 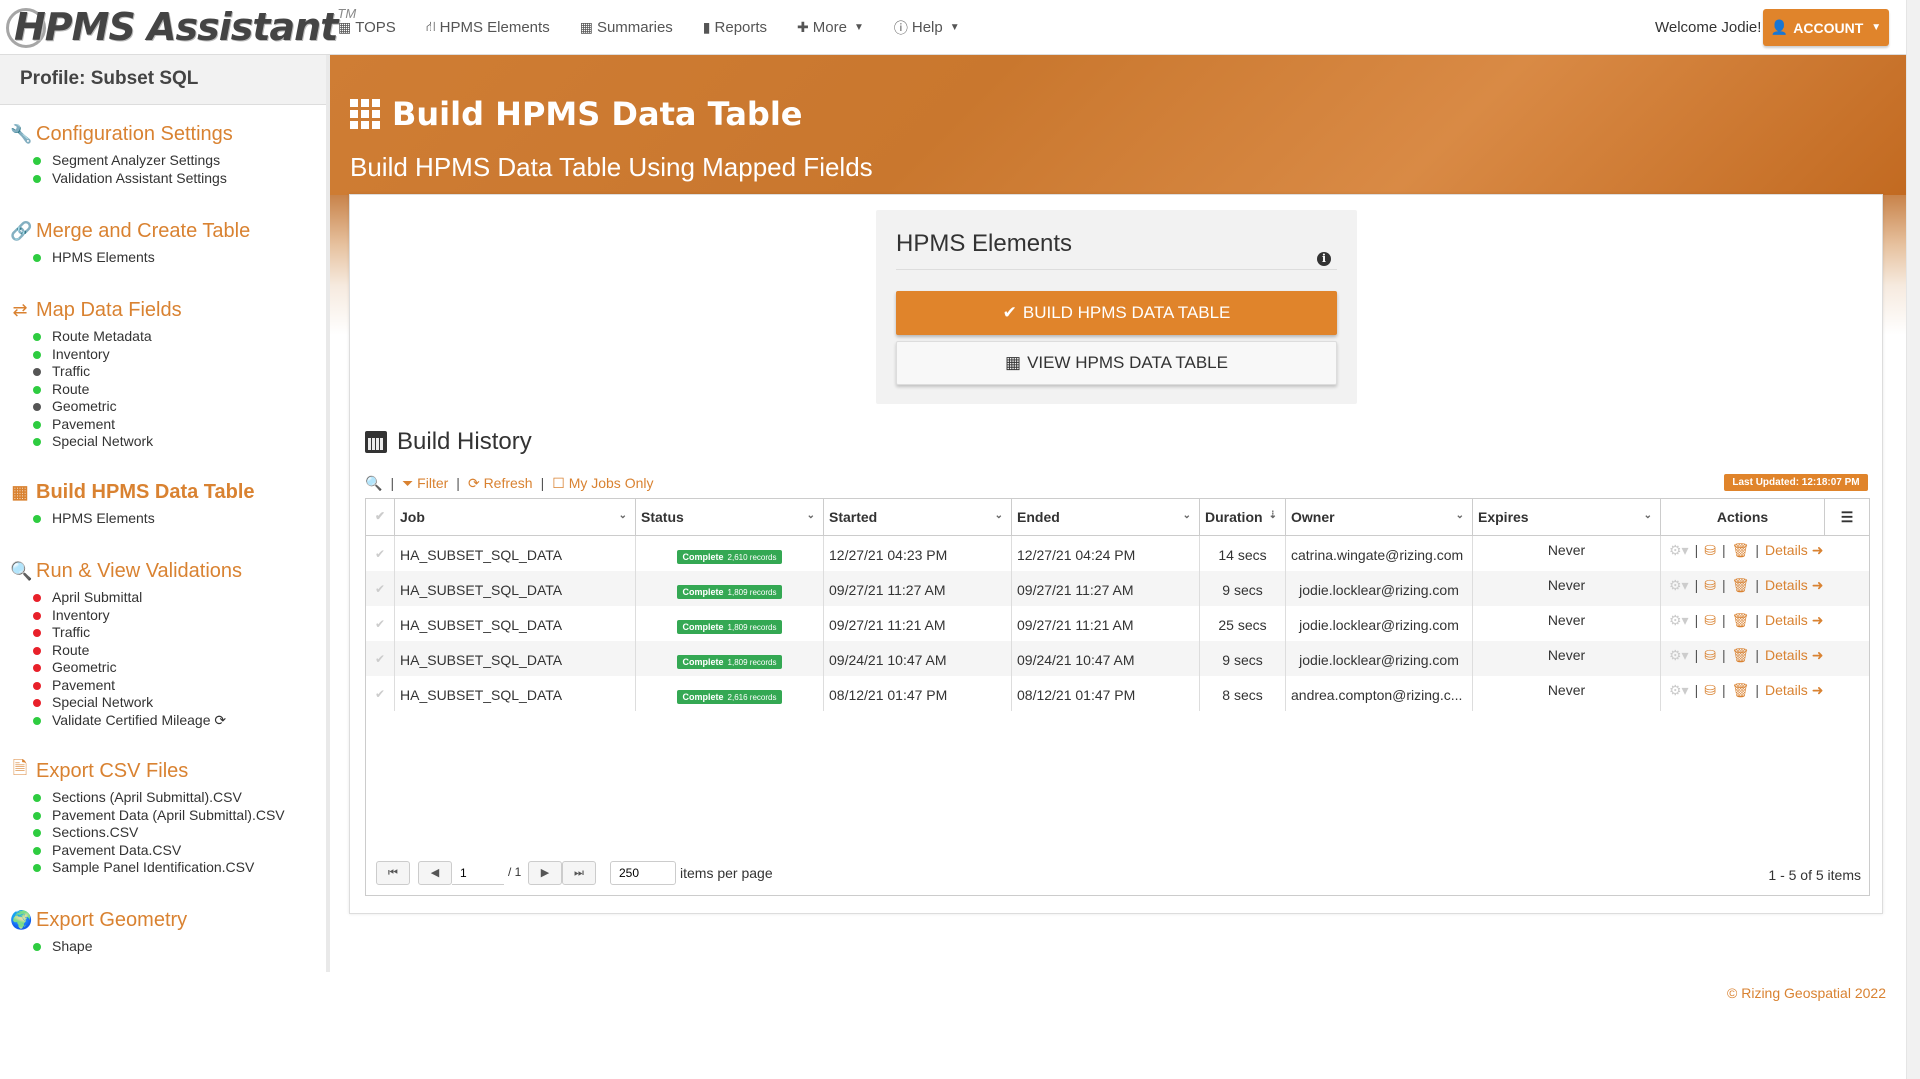 What do you see at coordinates (730, 517) in the screenshot?
I see `column-header-status: Status ⌄` at bounding box center [730, 517].